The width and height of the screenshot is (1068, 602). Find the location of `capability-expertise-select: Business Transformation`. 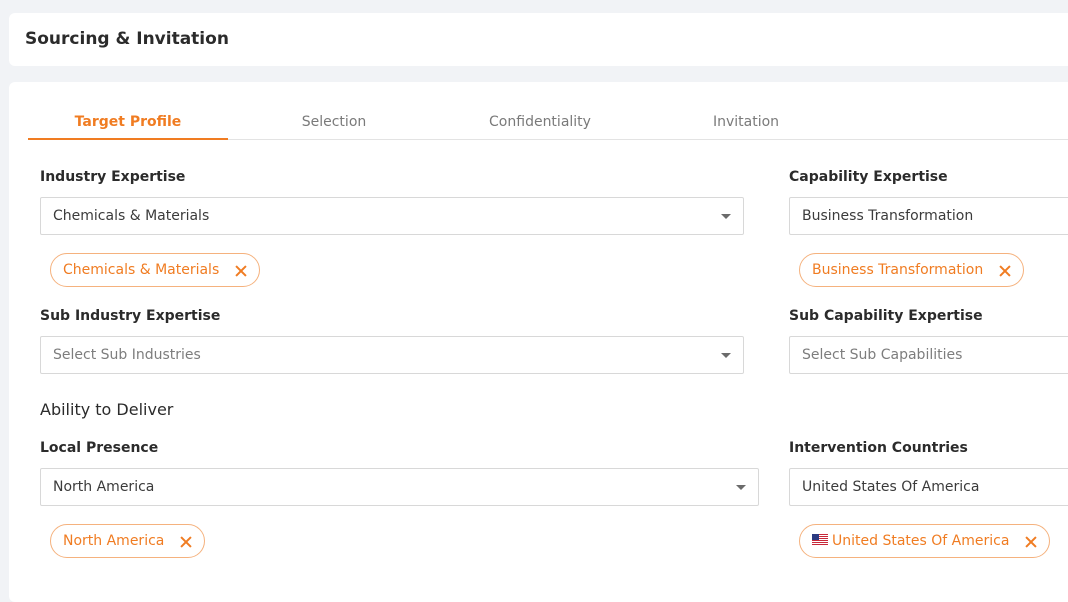

capability-expertise-select: Business Transformation is located at coordinates (928, 216).